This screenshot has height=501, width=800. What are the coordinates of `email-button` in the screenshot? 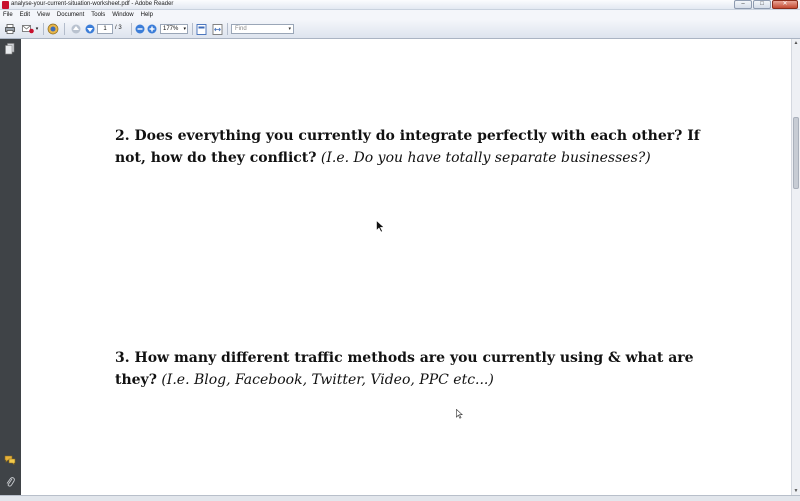 It's located at (28, 29).